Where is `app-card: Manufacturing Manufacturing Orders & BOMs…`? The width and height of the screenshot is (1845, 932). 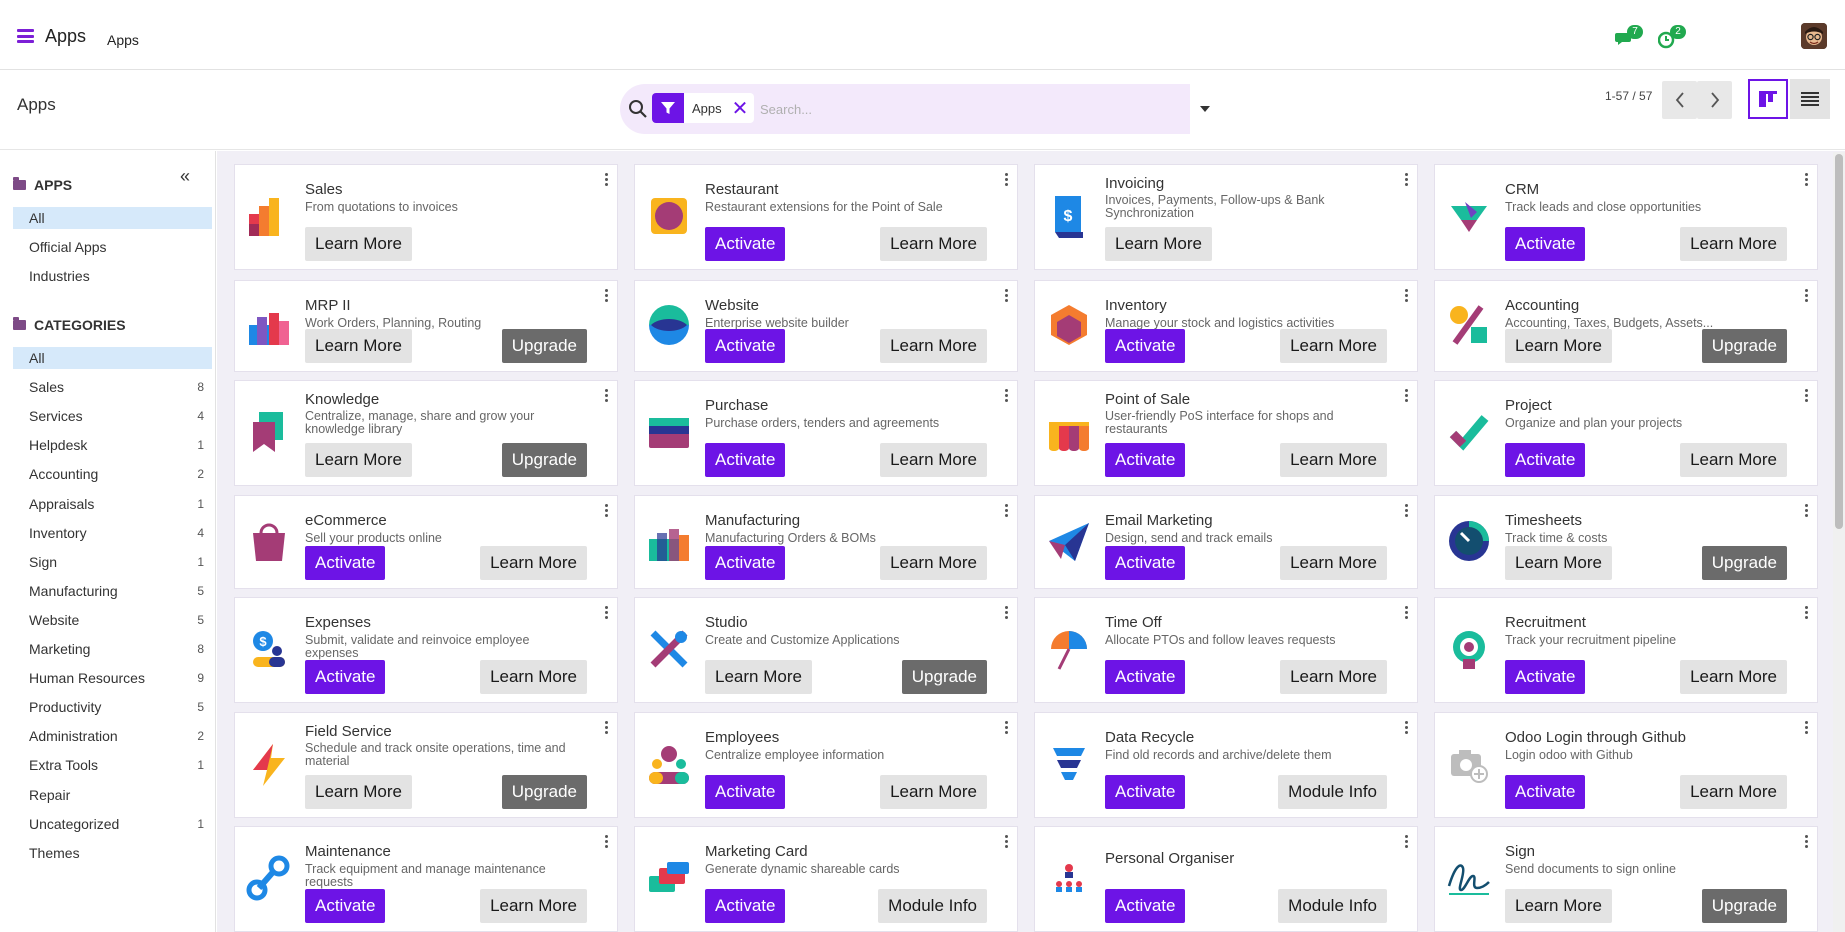 app-card: Manufacturing Manufacturing Orders & BOMs… is located at coordinates (826, 542).